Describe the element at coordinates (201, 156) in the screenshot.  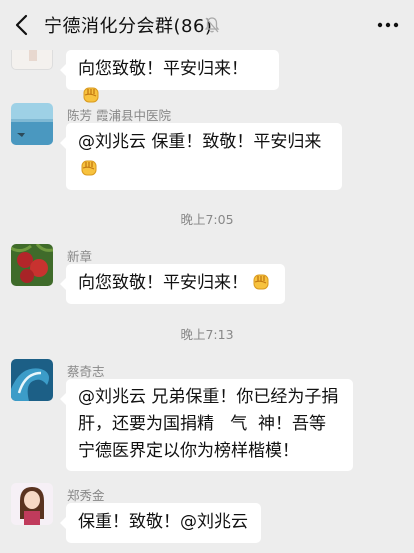
I see `message-bubble: @刘兆云 保重！致敬！平安归来` at that location.